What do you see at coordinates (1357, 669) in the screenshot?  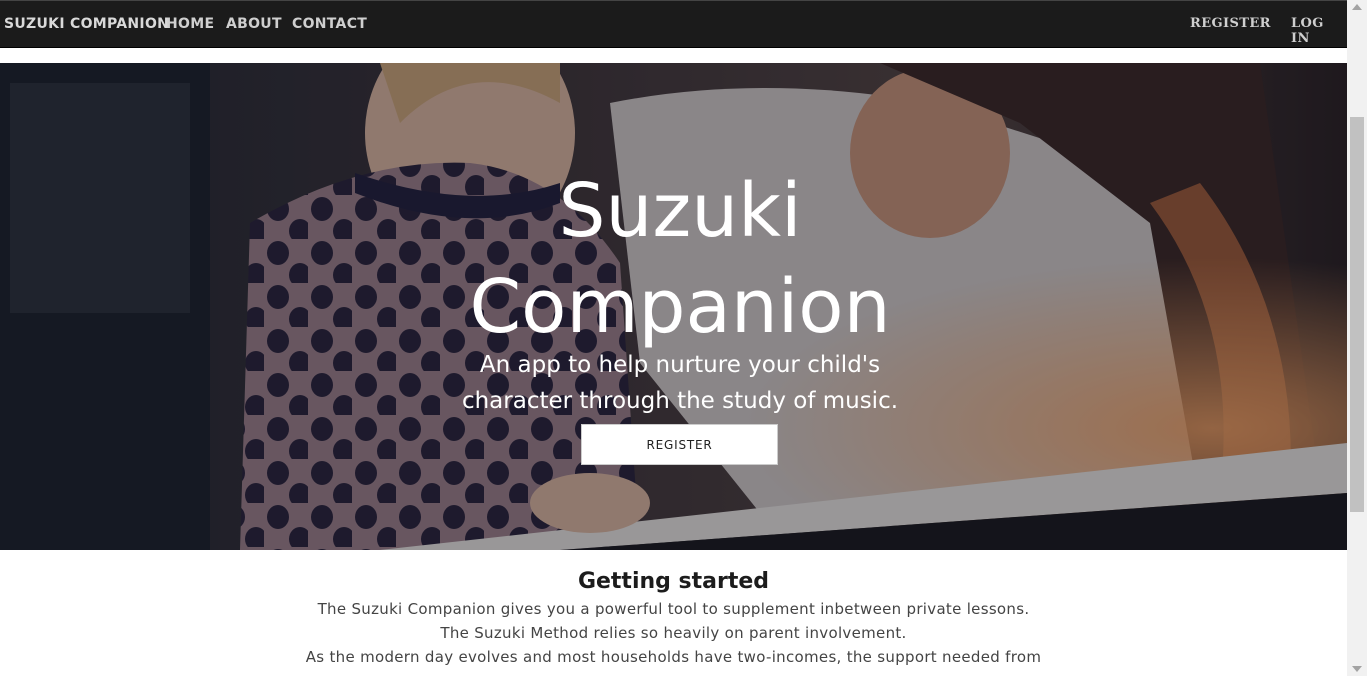 I see `scroll-down-arrow-icon` at bounding box center [1357, 669].